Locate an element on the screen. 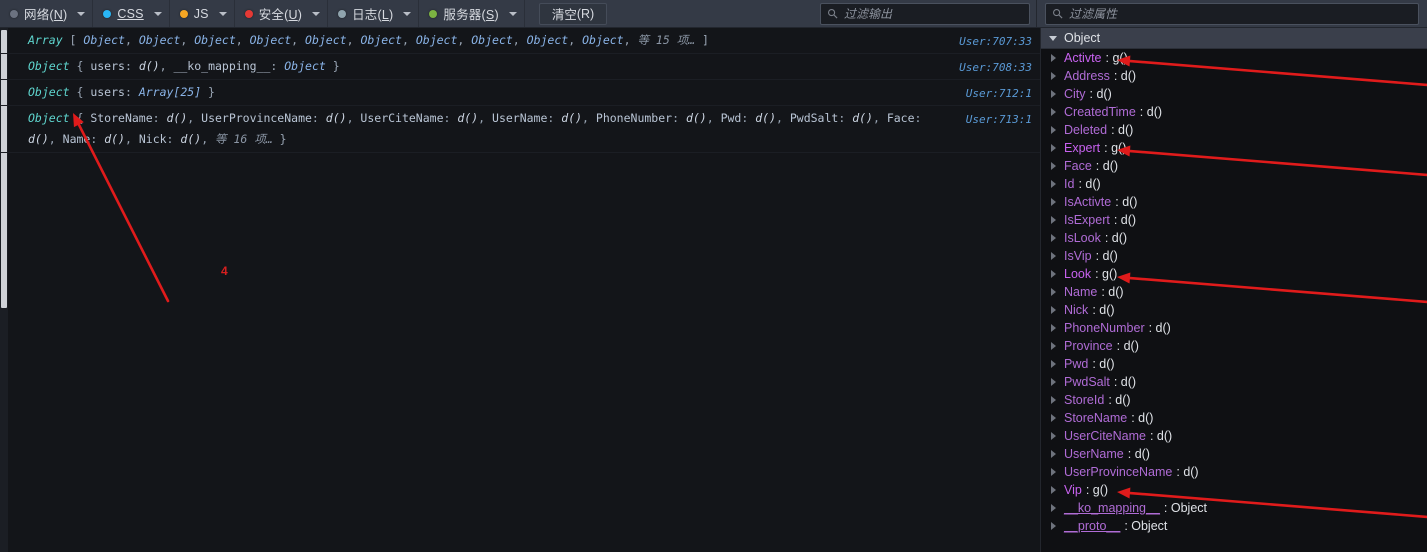 The width and height of the screenshot is (1427, 552). property-row: StoreId: d() is located at coordinates (1234, 400).